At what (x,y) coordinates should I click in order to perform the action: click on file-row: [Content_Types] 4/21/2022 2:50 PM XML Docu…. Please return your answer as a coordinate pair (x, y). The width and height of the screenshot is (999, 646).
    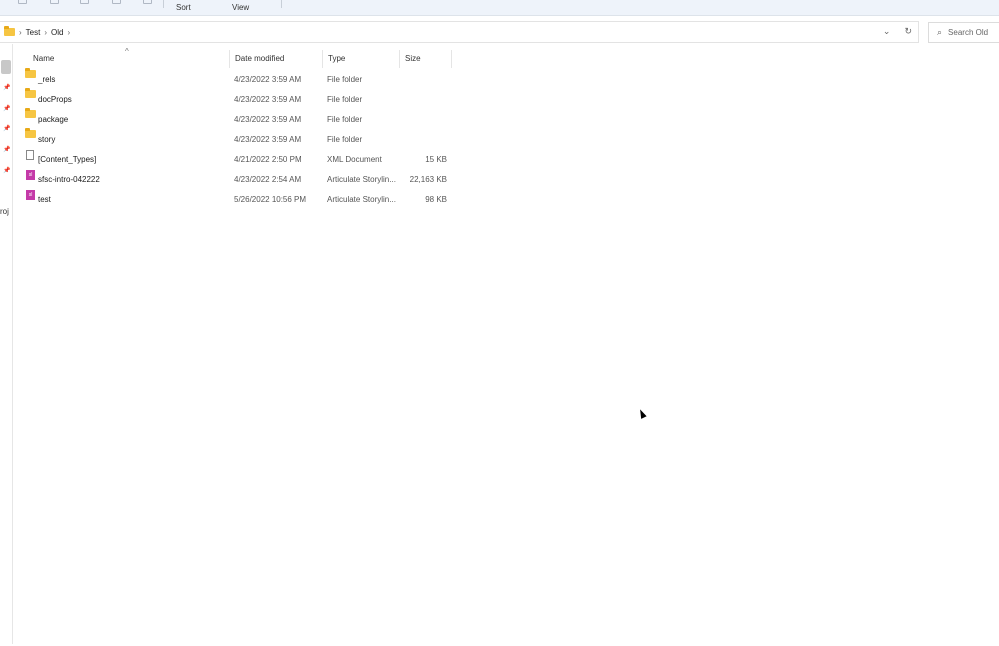
    Looking at the image, I should click on (237, 160).